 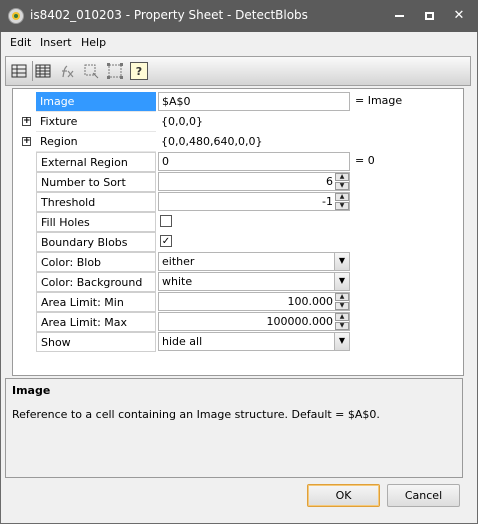 What do you see at coordinates (93, 42) in the screenshot?
I see `menu-help: Help` at bounding box center [93, 42].